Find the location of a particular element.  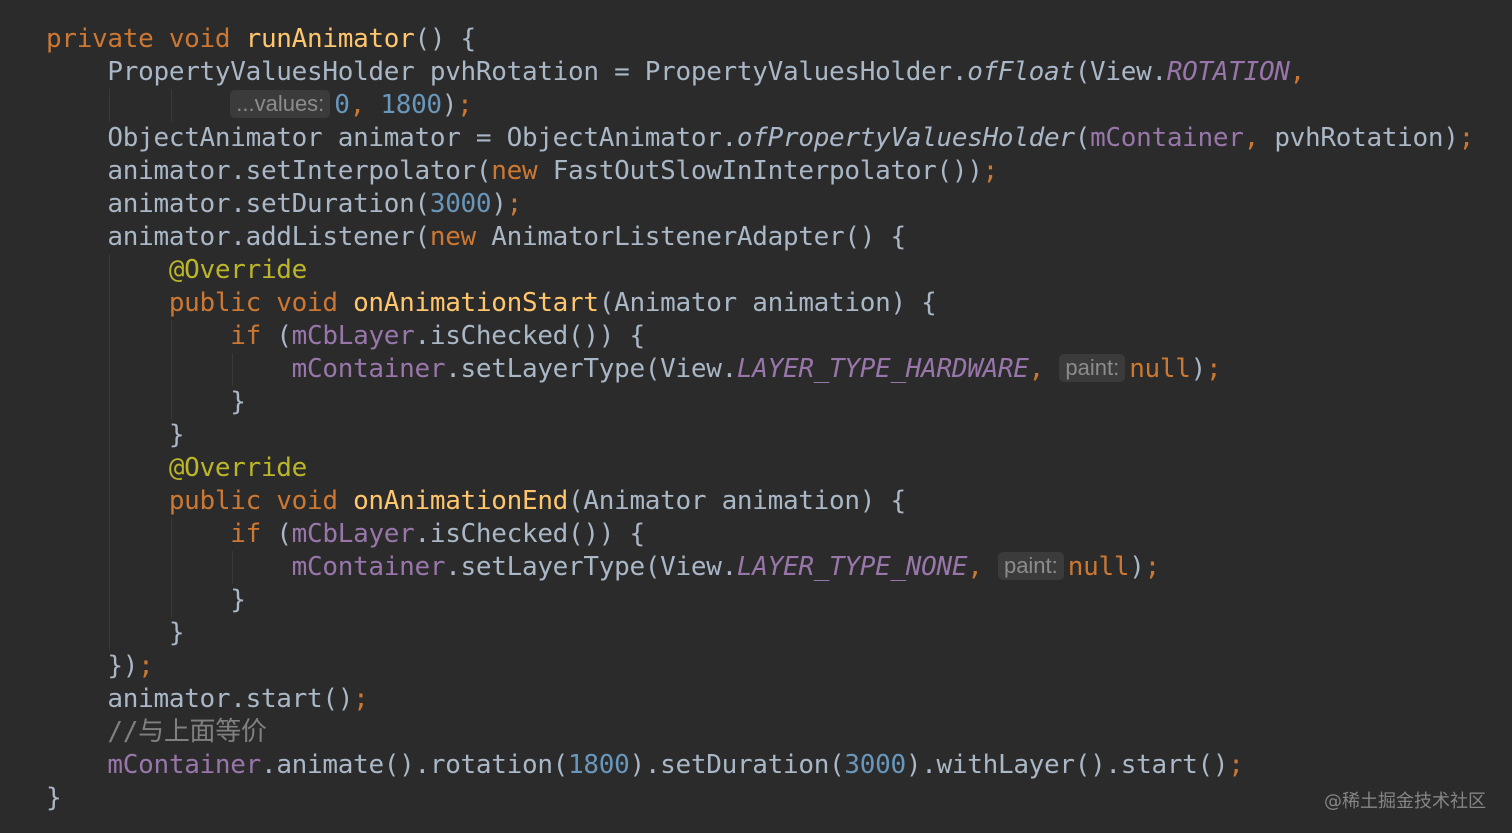

code-token: , is located at coordinates (1259, 138).